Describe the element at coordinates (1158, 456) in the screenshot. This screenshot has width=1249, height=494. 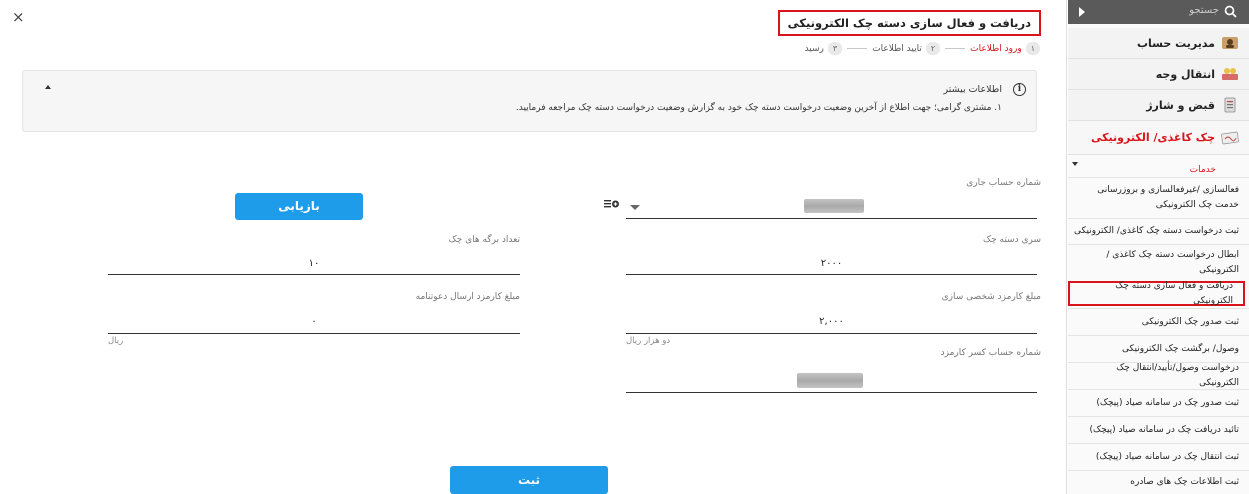
I see `sidebar-subitem: ثبت انتقال چک در سامانه صیاد (پیچک)` at that location.